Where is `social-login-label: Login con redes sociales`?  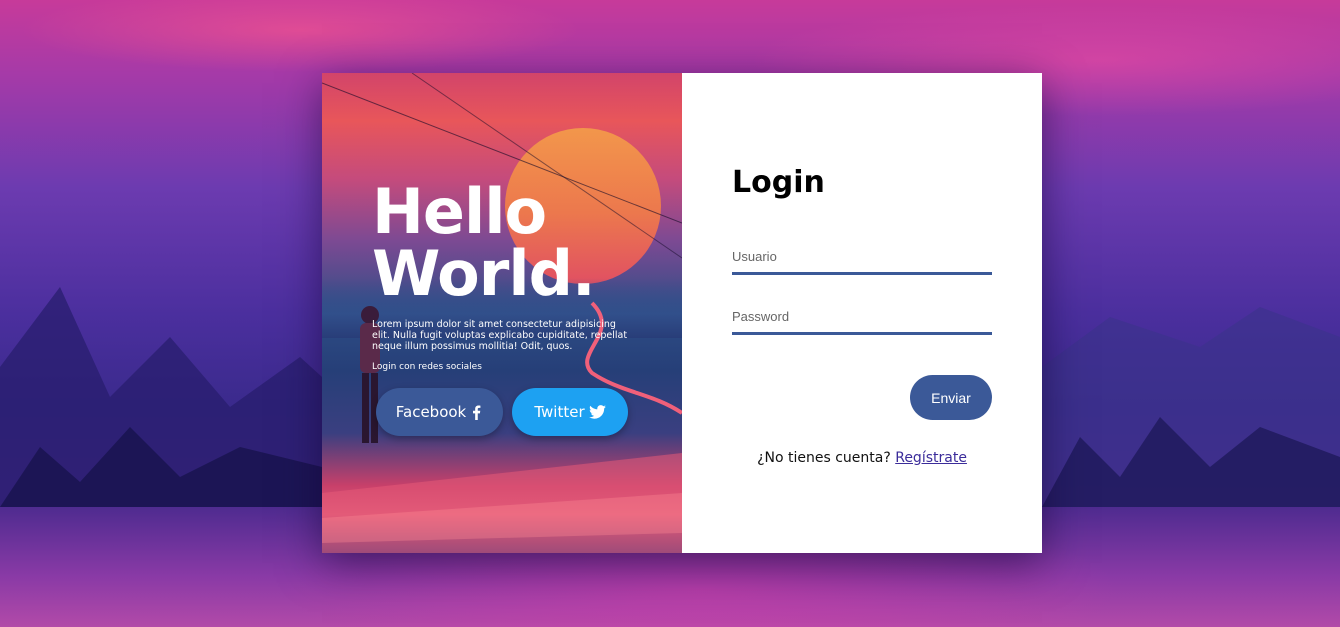
social-login-label: Login con redes sociales is located at coordinates (427, 367).